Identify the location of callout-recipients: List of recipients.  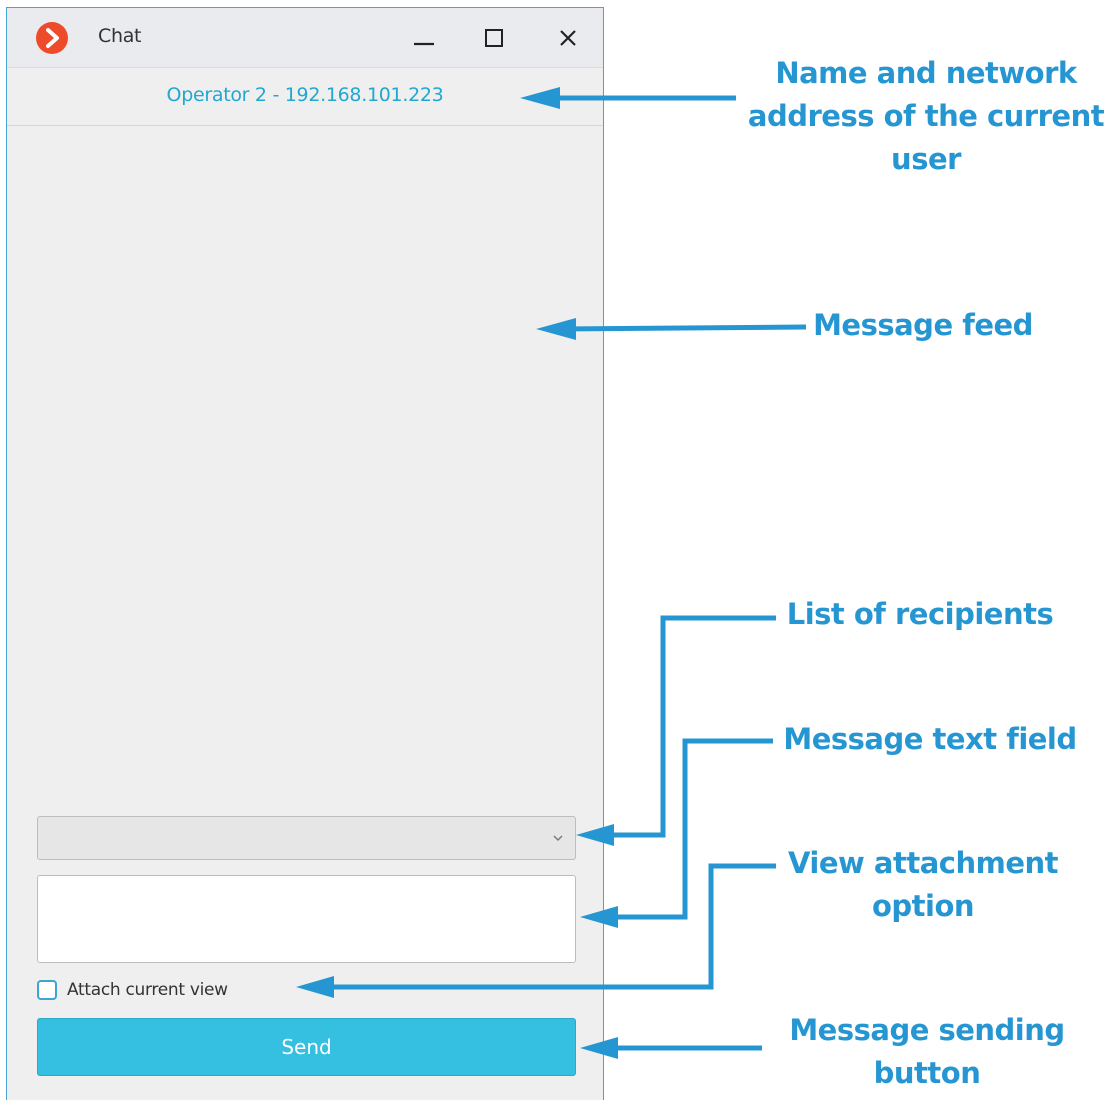
(920, 614).